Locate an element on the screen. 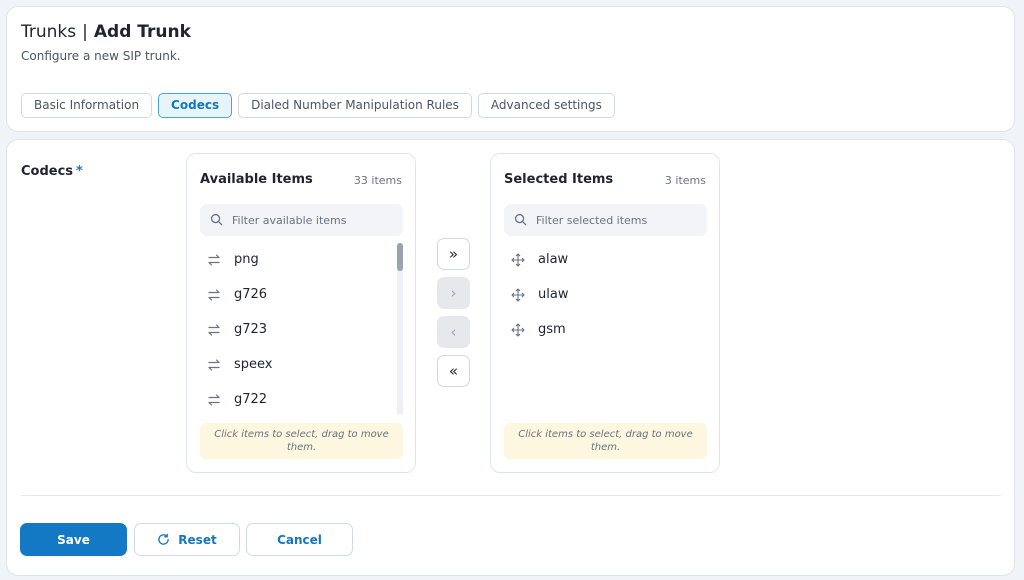 The image size is (1024, 580). move-left-button: ‹ is located at coordinates (453, 332).